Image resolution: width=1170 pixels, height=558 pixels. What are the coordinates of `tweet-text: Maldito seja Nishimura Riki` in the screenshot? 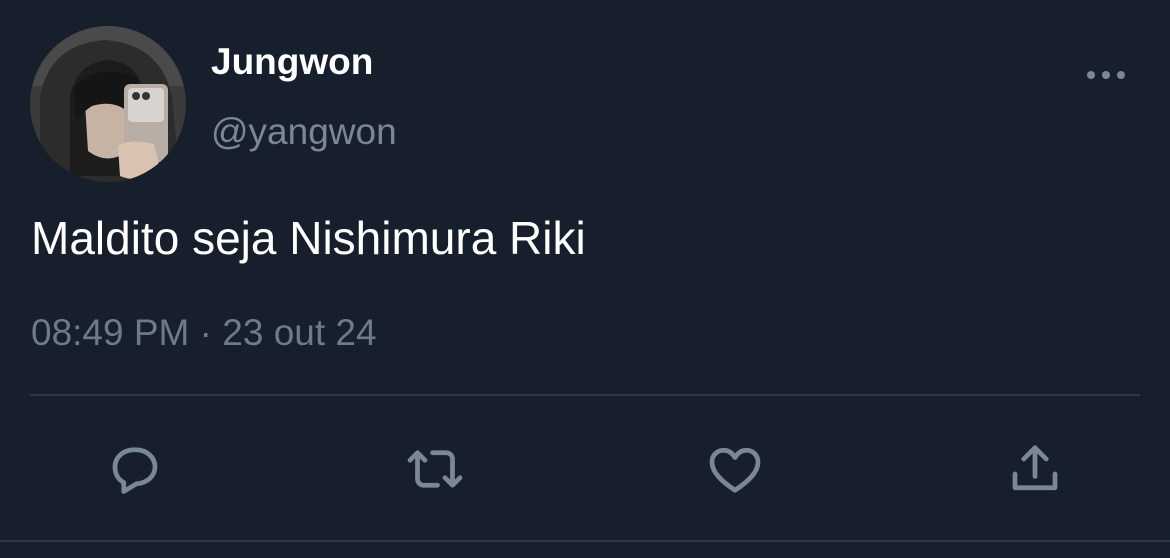 It's located at (308, 238).